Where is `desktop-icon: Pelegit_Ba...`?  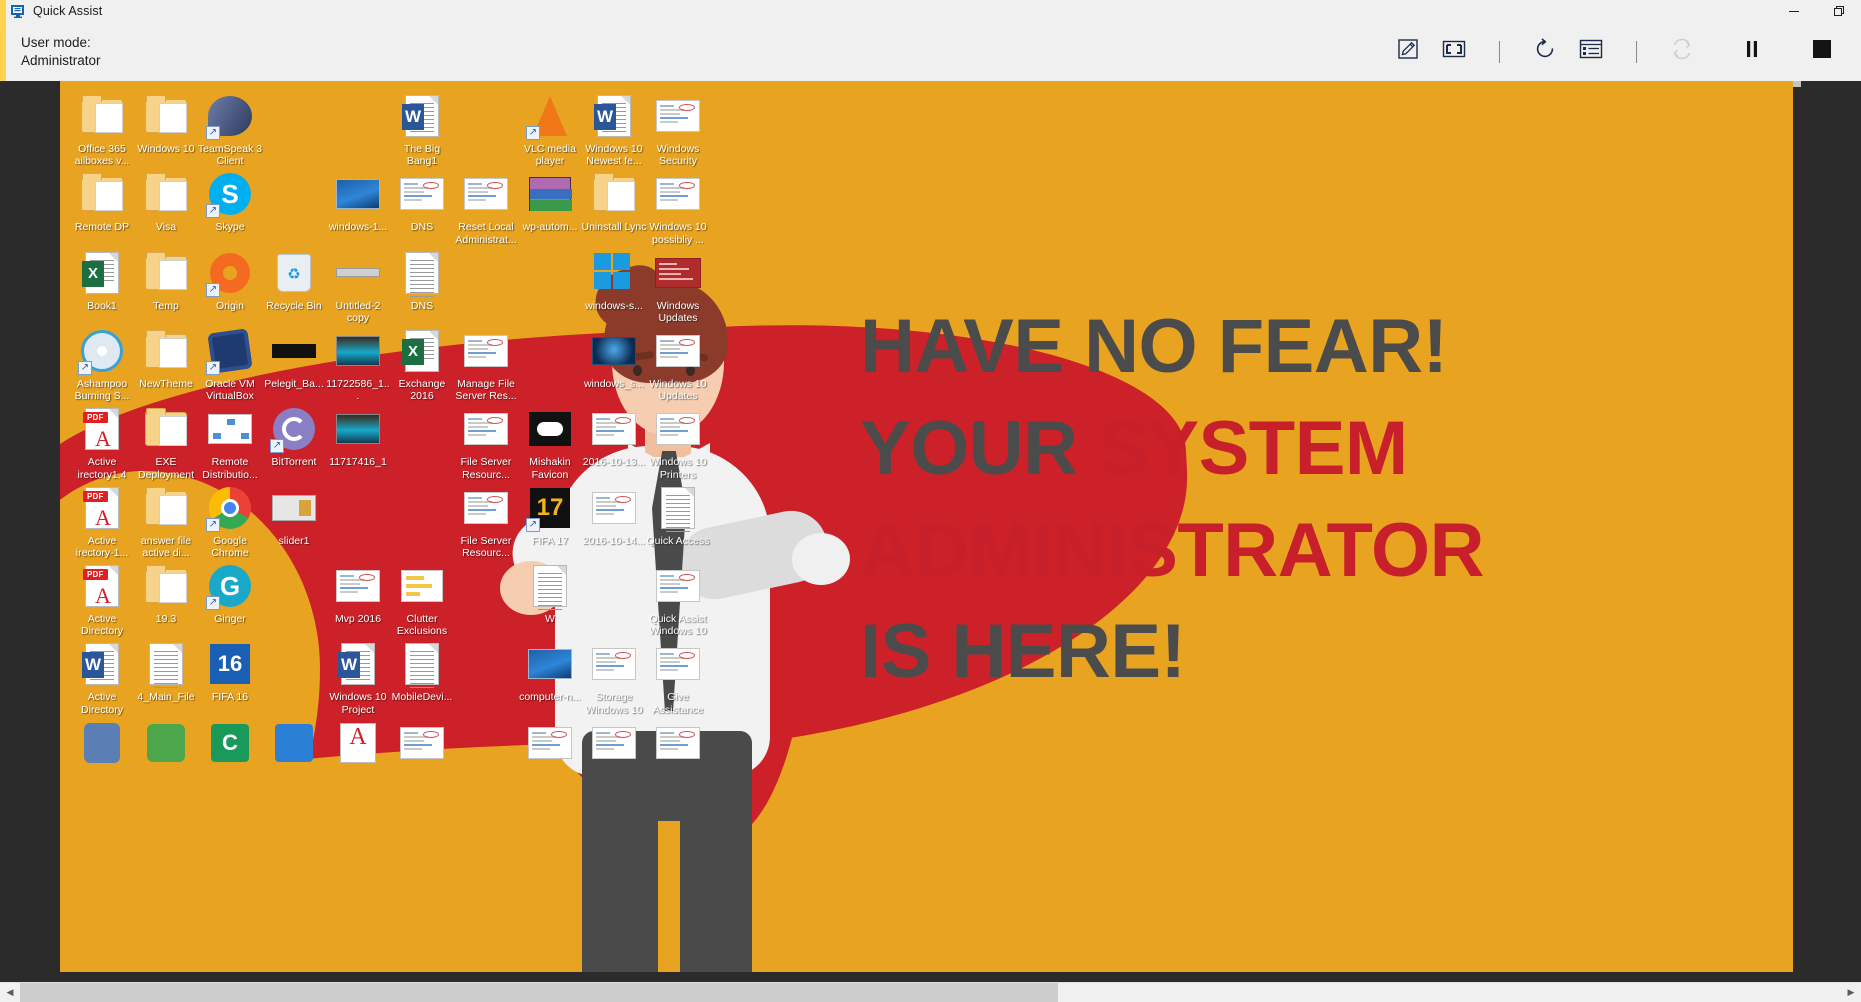
desktop-icon: Pelegit_Ba... is located at coordinates (294, 363).